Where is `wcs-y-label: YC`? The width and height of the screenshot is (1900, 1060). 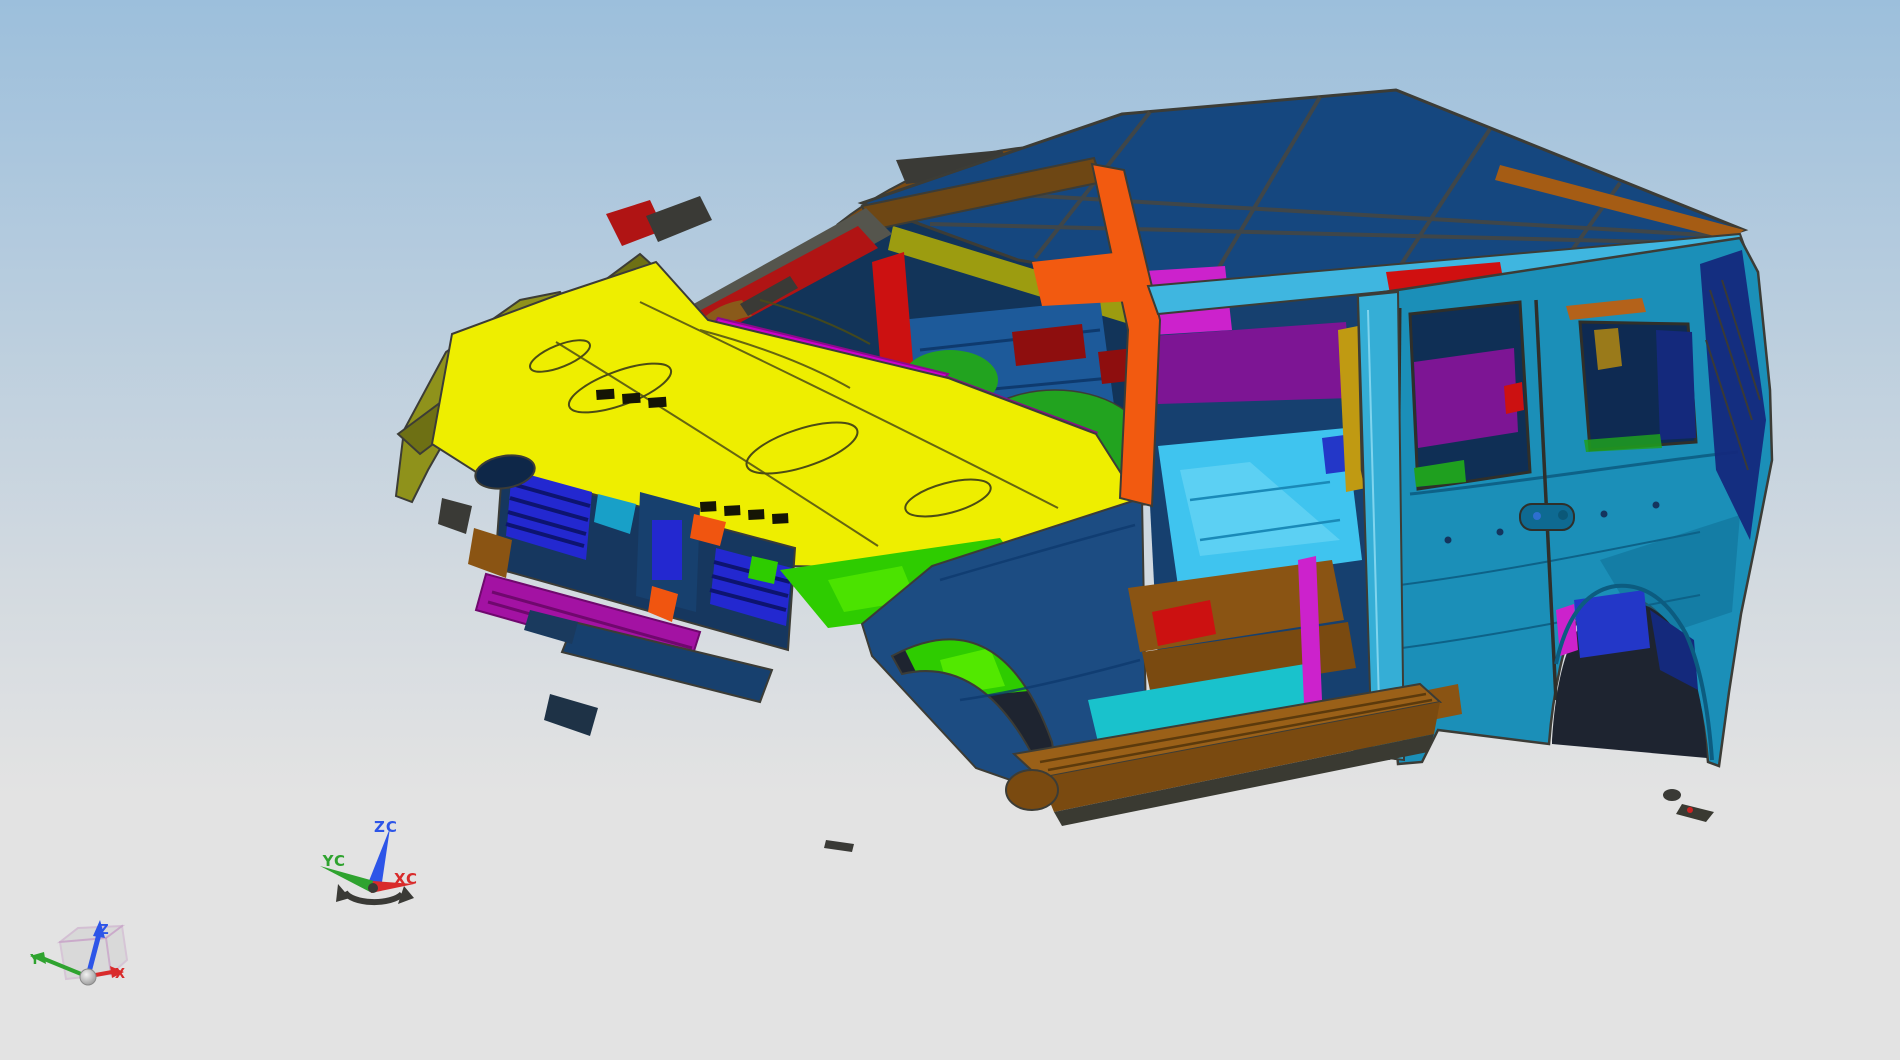 wcs-y-label: YC is located at coordinates (334, 861).